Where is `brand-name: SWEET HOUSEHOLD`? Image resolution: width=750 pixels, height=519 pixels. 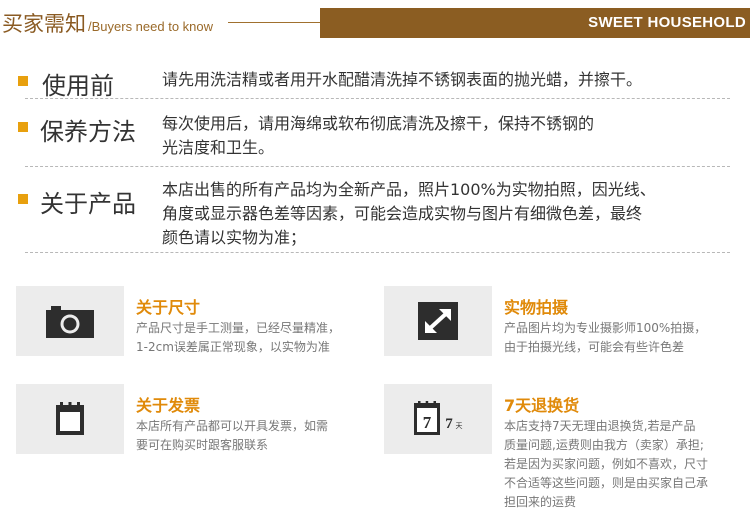
brand-name: SWEET HOUSEHOLD is located at coordinates (667, 22).